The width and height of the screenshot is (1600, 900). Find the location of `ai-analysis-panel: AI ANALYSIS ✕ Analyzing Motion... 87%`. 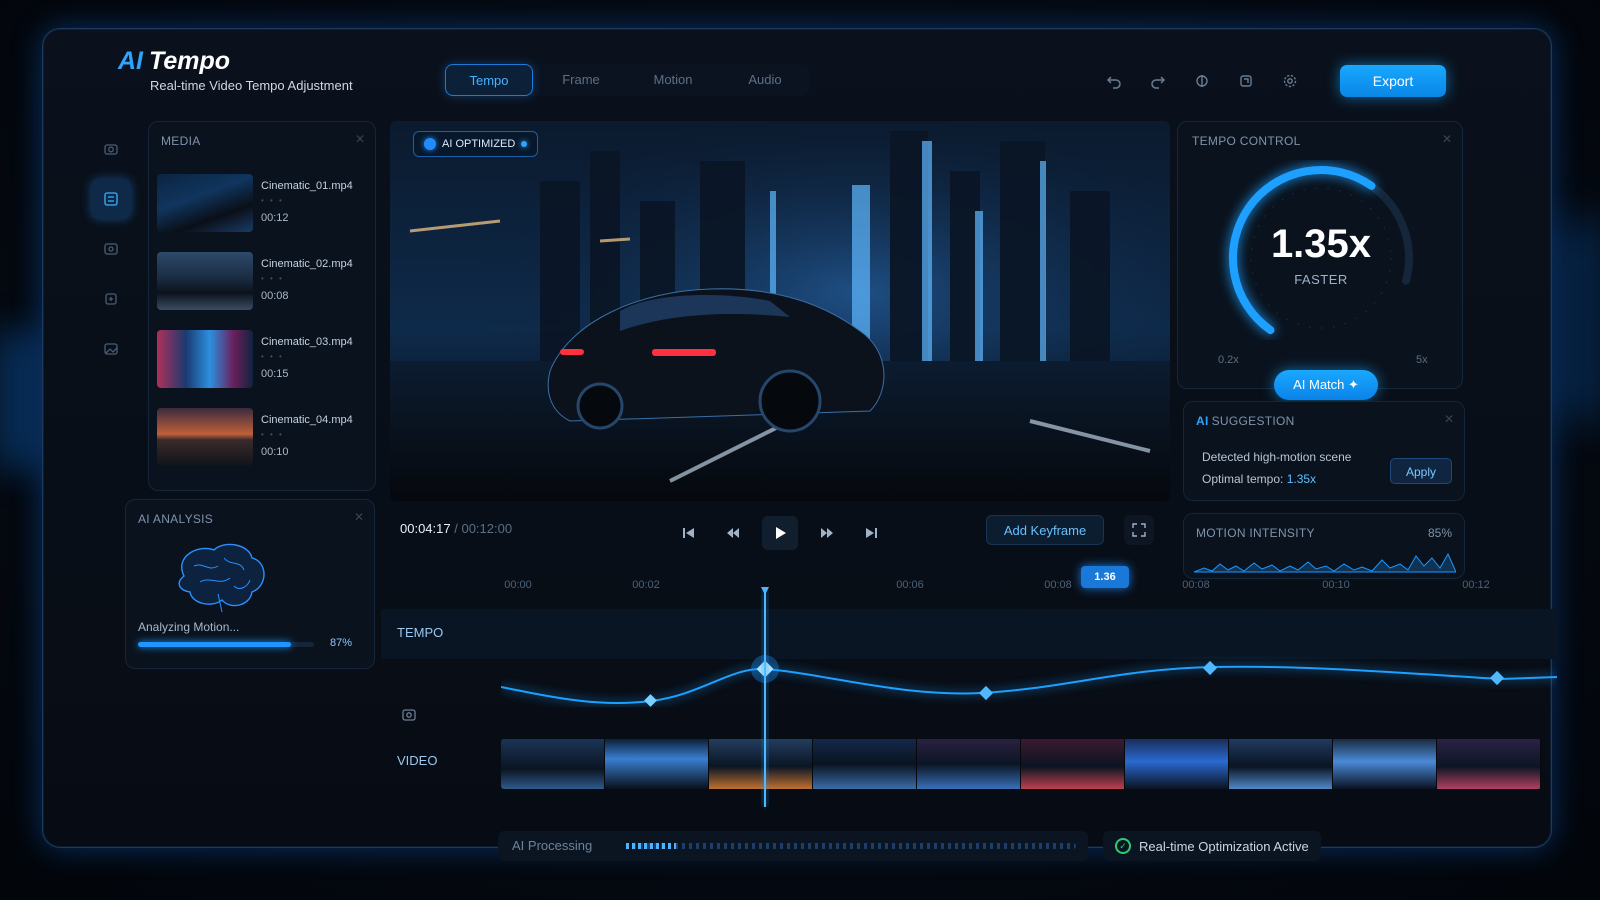

ai-analysis-panel: AI ANALYSIS ✕ Analyzing Motion... 87% is located at coordinates (250, 584).